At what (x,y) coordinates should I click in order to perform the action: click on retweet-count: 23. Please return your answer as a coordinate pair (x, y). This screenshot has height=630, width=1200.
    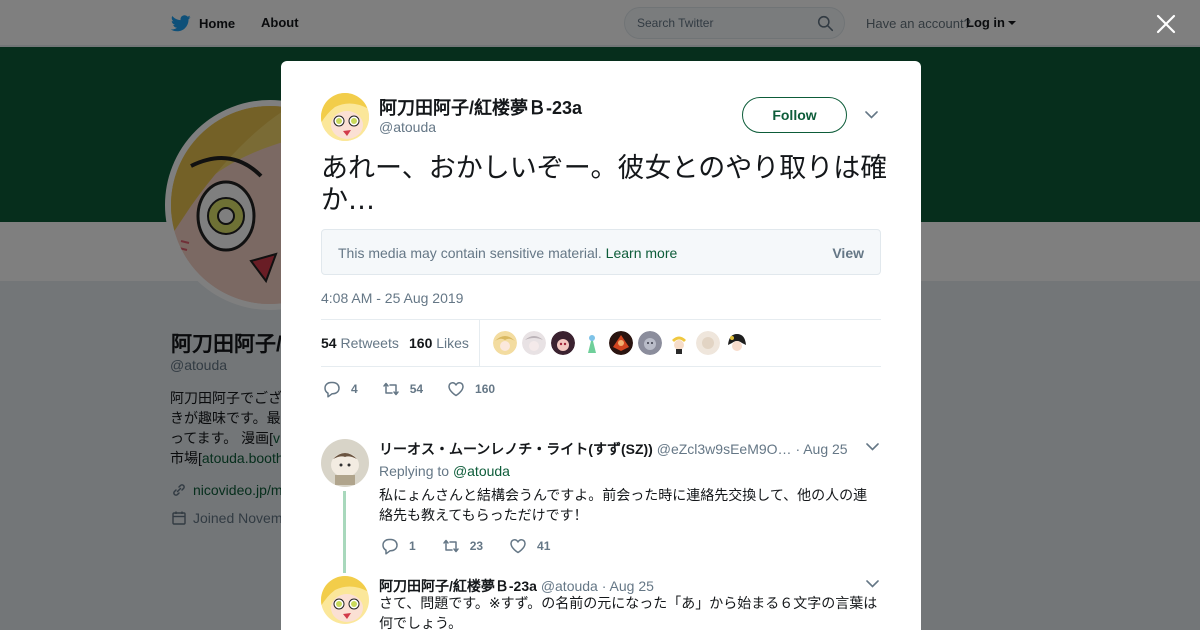
    Looking at the image, I should click on (476, 546).